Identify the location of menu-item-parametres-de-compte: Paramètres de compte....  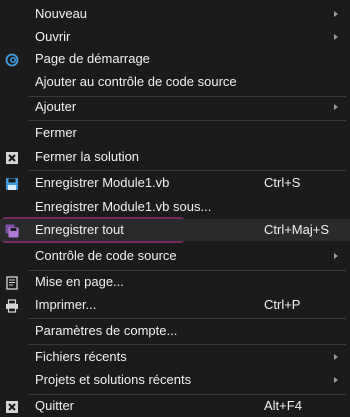
(175, 331).